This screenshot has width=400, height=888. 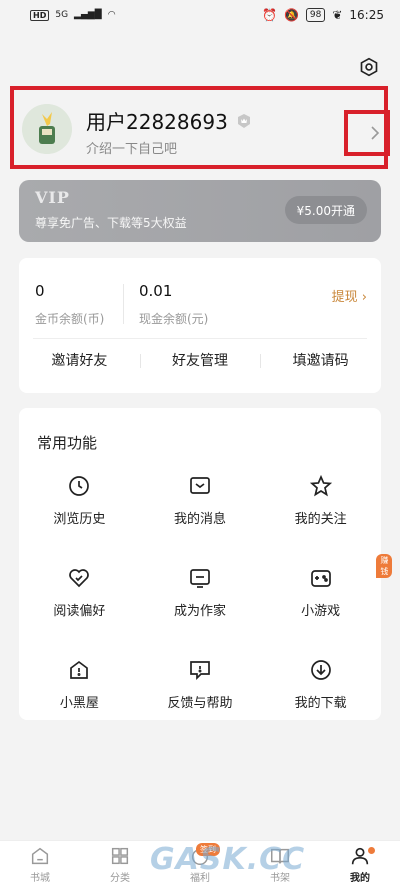 I want to click on function-label: 浏览历史, so click(x=79, y=519).